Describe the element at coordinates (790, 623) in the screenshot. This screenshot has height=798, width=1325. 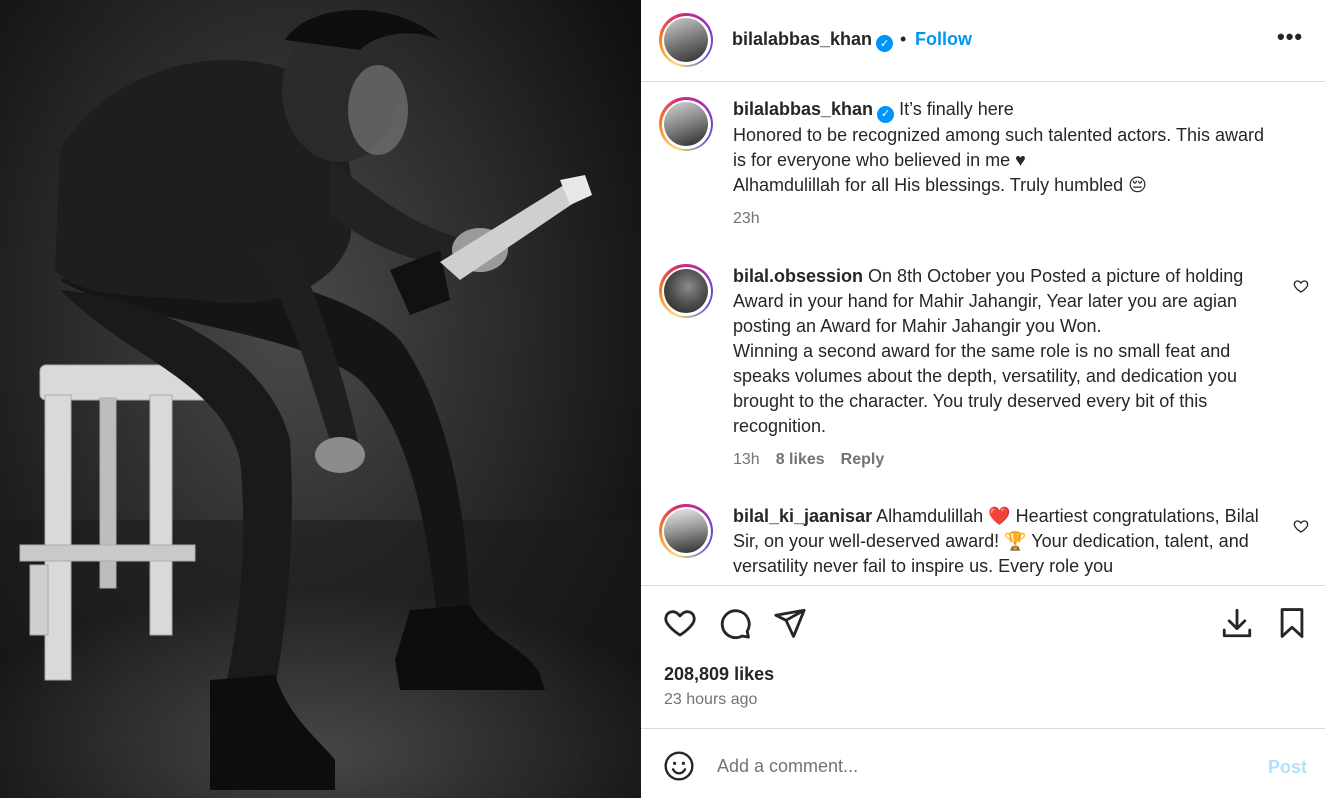
I see `share-send-icon` at that location.